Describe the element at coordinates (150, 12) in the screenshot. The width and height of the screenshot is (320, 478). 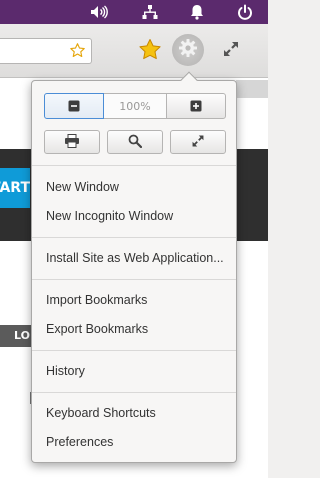
I see `network-icon` at that location.